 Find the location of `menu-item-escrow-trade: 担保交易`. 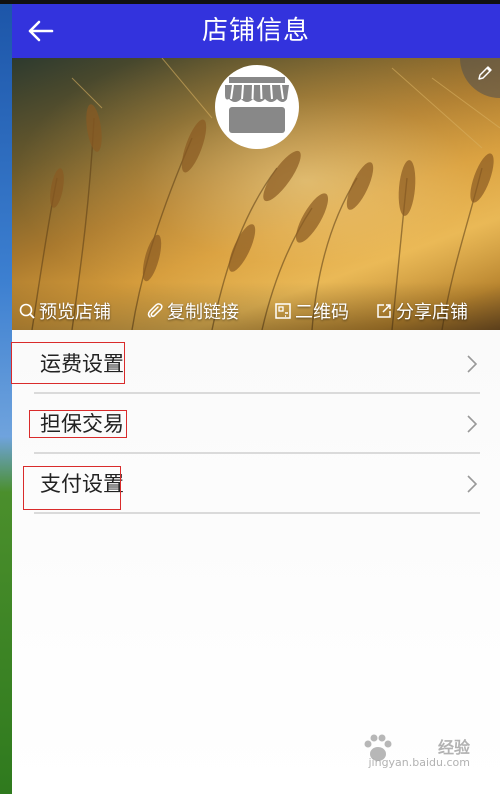

menu-item-escrow-trade: 担保交易 is located at coordinates (257, 424).